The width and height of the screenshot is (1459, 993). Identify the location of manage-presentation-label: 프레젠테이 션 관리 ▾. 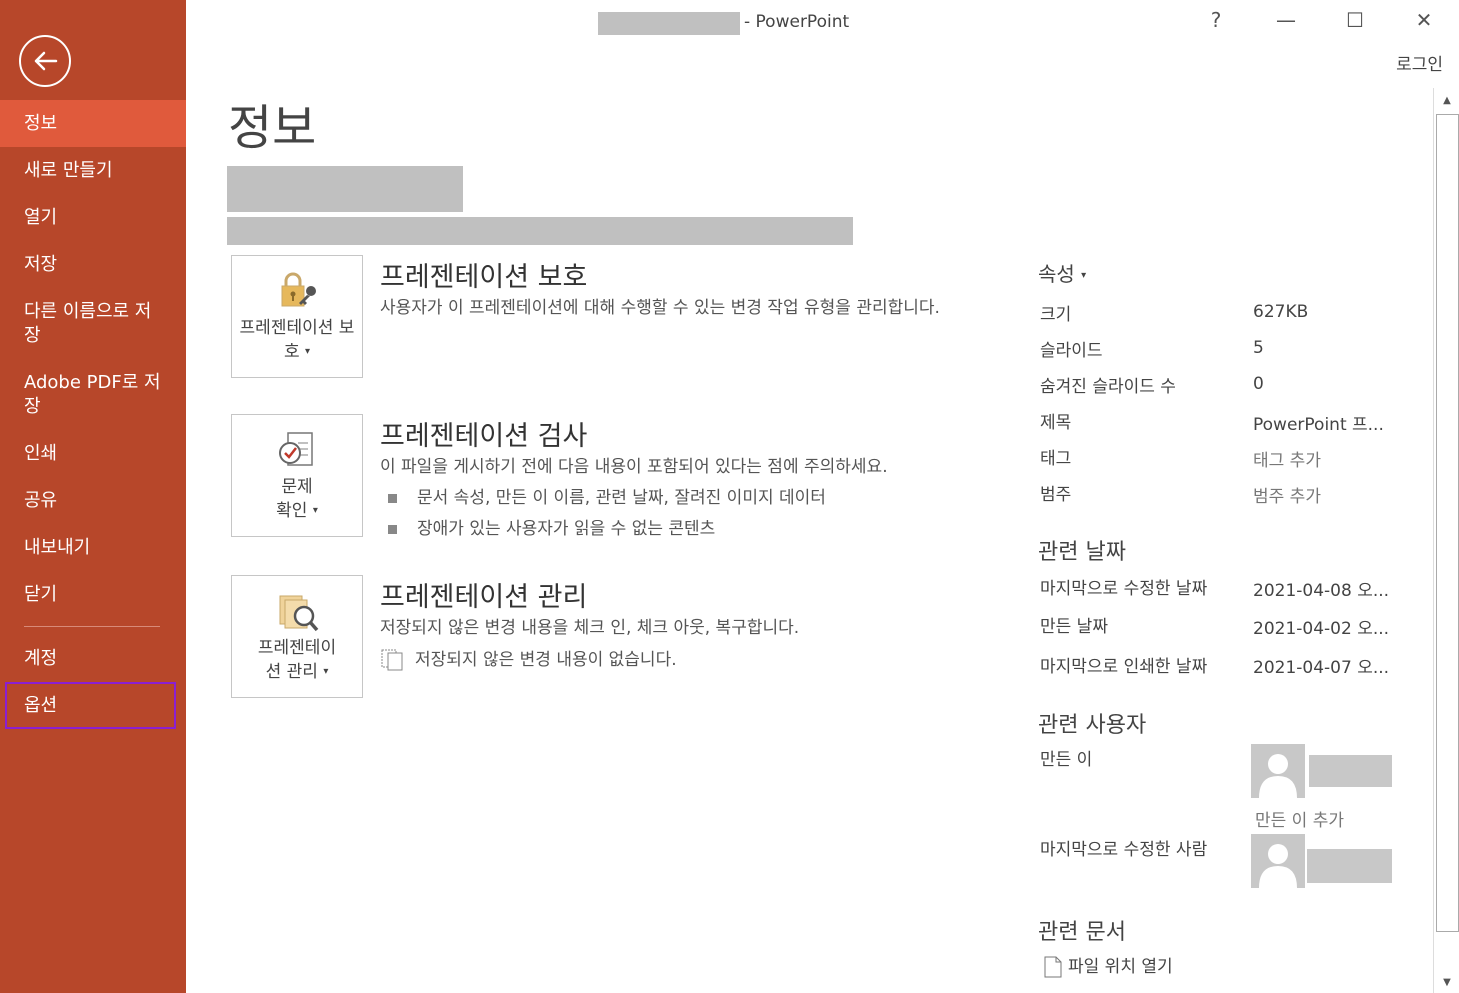
(297, 660).